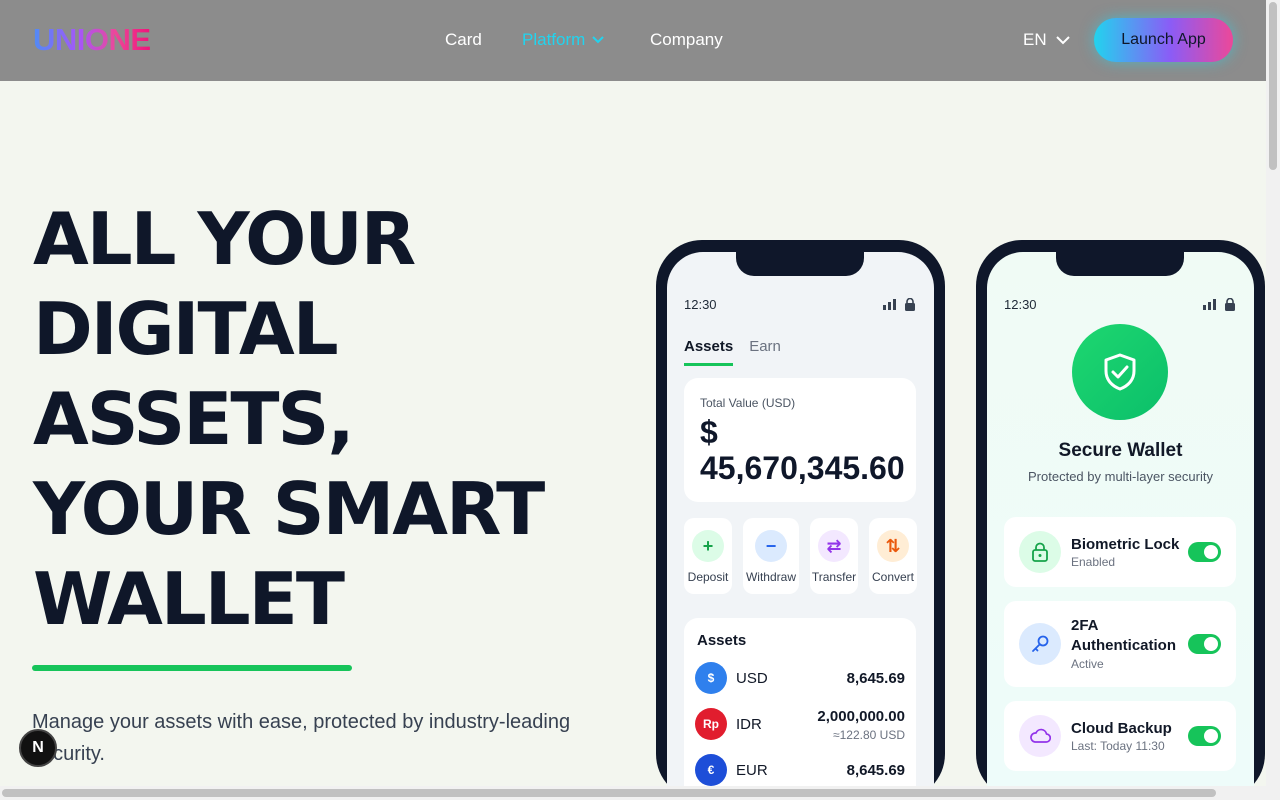 The image size is (1280, 800). I want to click on cloud-icon, so click(1040, 736).